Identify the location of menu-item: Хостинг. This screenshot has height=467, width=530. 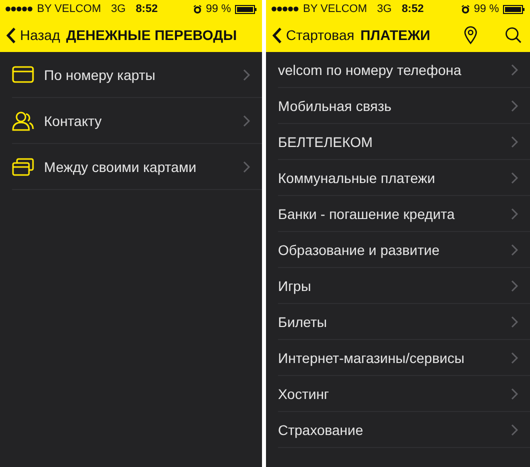
(404, 394).